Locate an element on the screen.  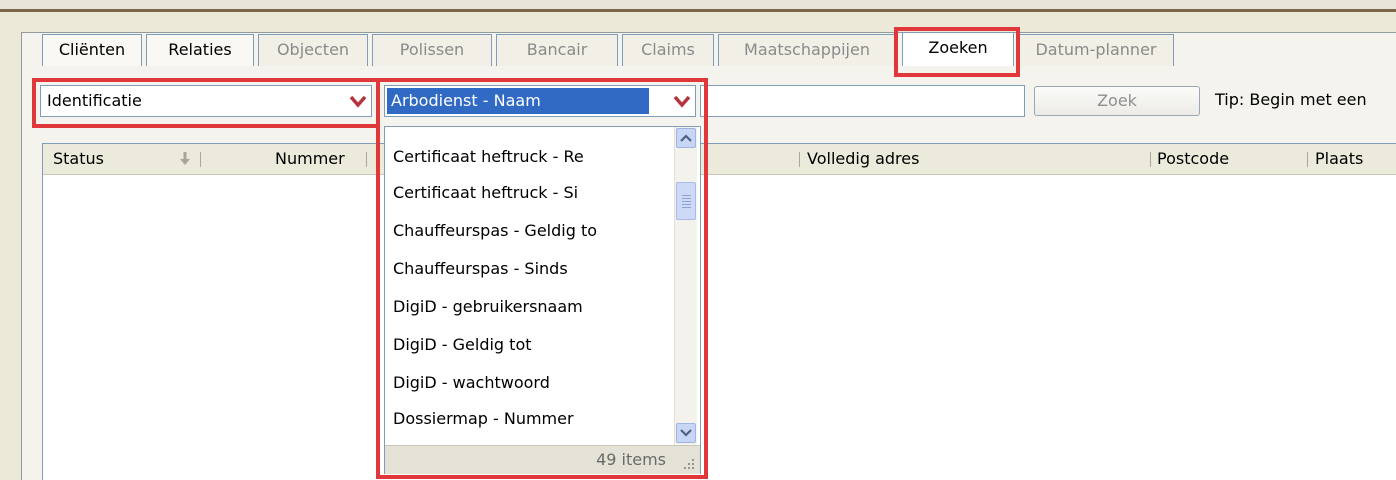
tab-datum-planner: Datum-planner is located at coordinates (1096, 50).